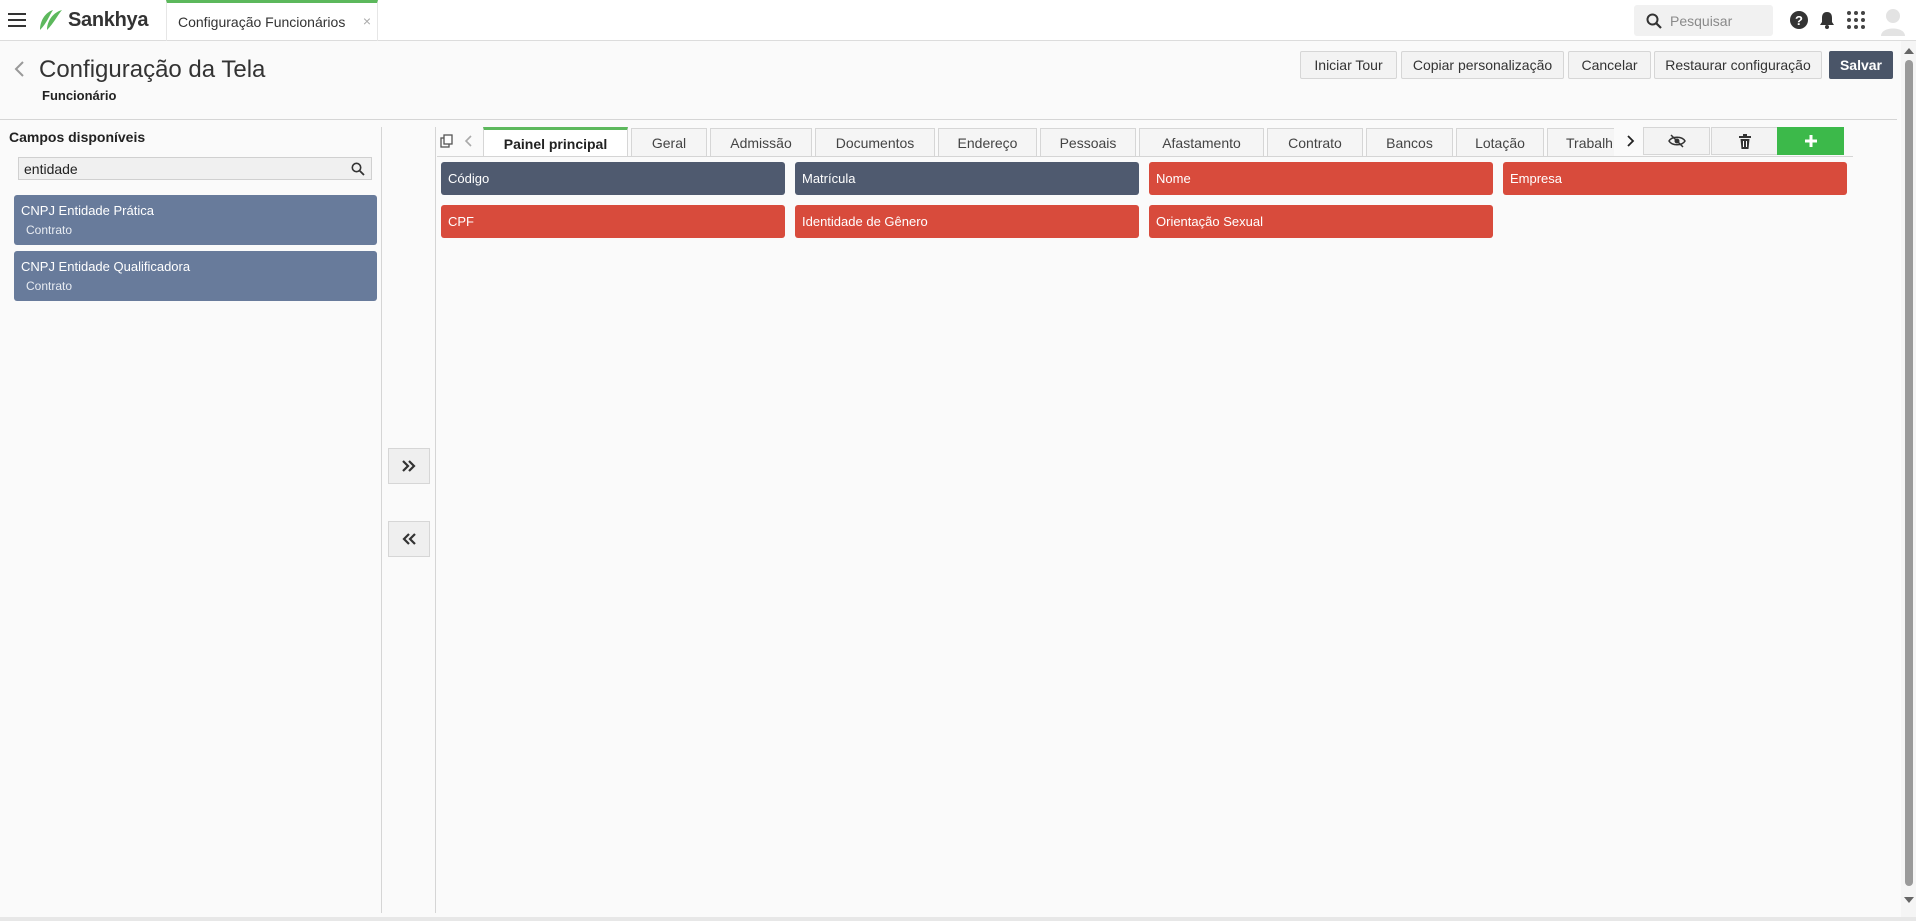  I want to click on double-chevron-right-icon, so click(409, 466).